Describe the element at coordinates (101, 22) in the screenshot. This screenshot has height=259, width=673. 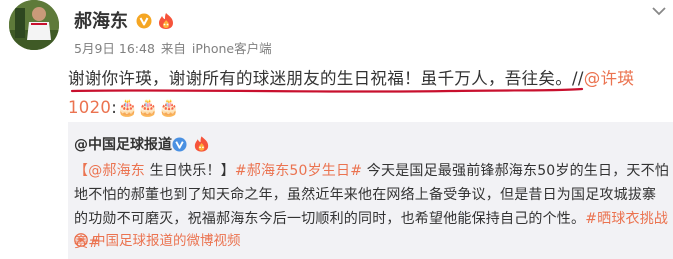
I see `post-username: 郝海东` at that location.